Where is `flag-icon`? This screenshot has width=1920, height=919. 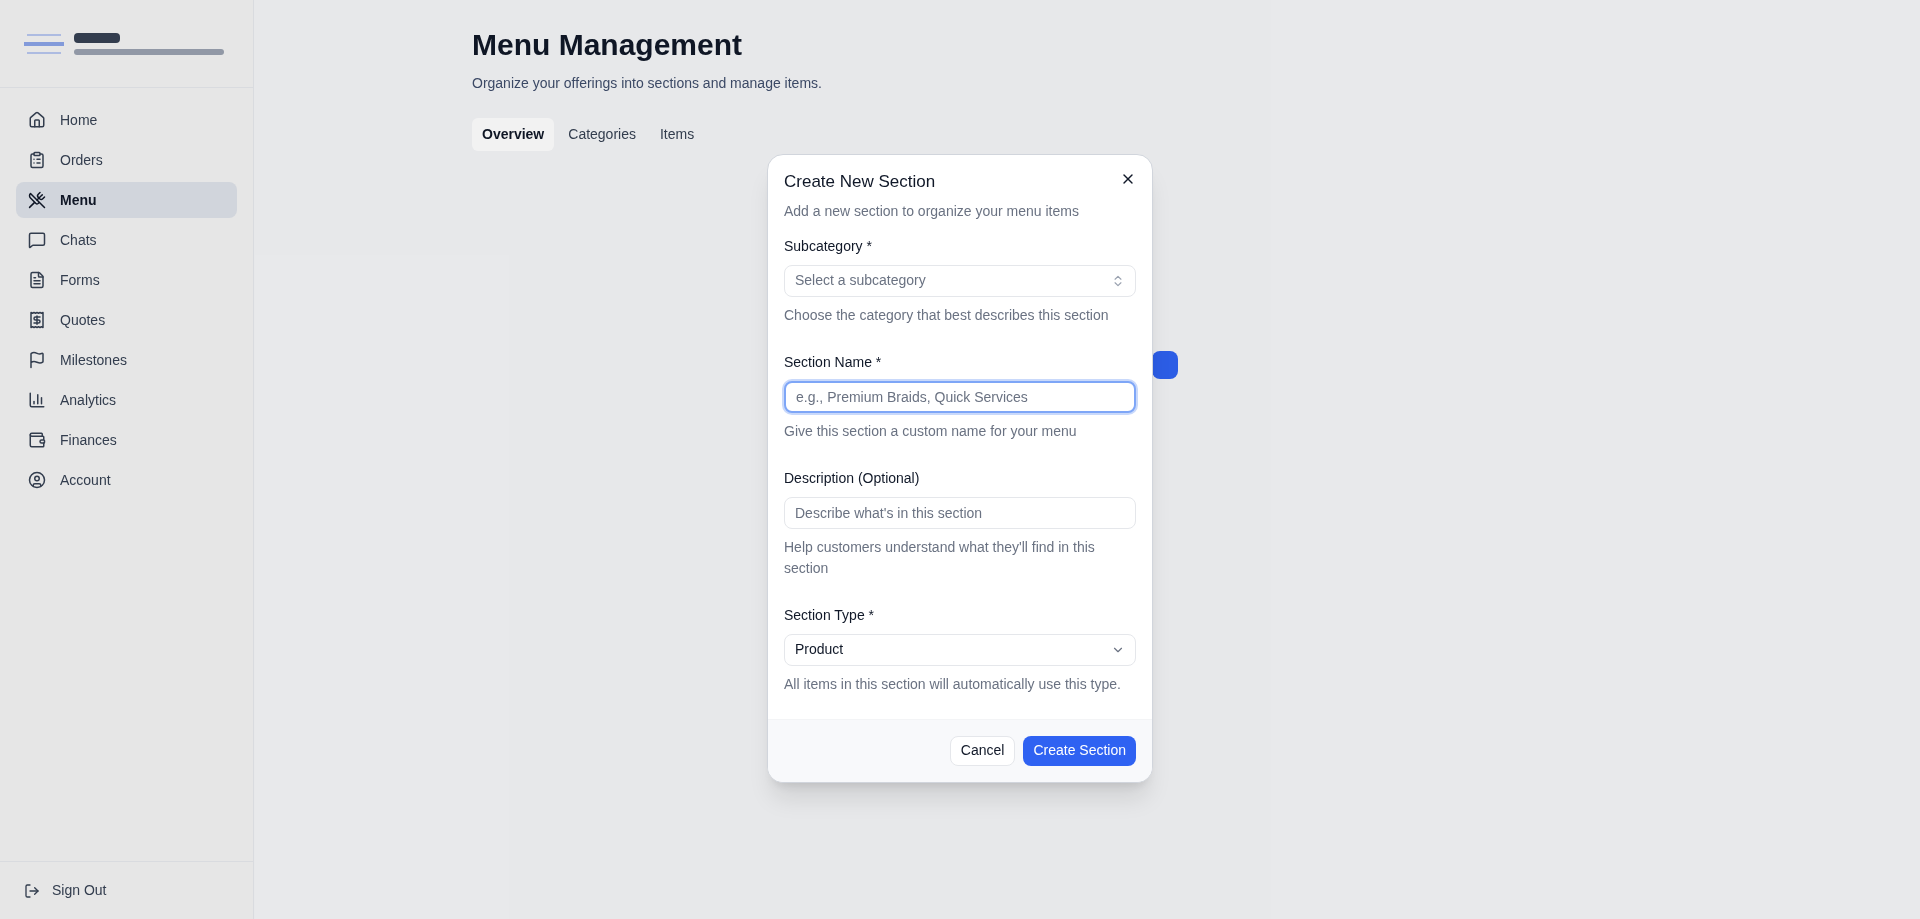
flag-icon is located at coordinates (37, 360).